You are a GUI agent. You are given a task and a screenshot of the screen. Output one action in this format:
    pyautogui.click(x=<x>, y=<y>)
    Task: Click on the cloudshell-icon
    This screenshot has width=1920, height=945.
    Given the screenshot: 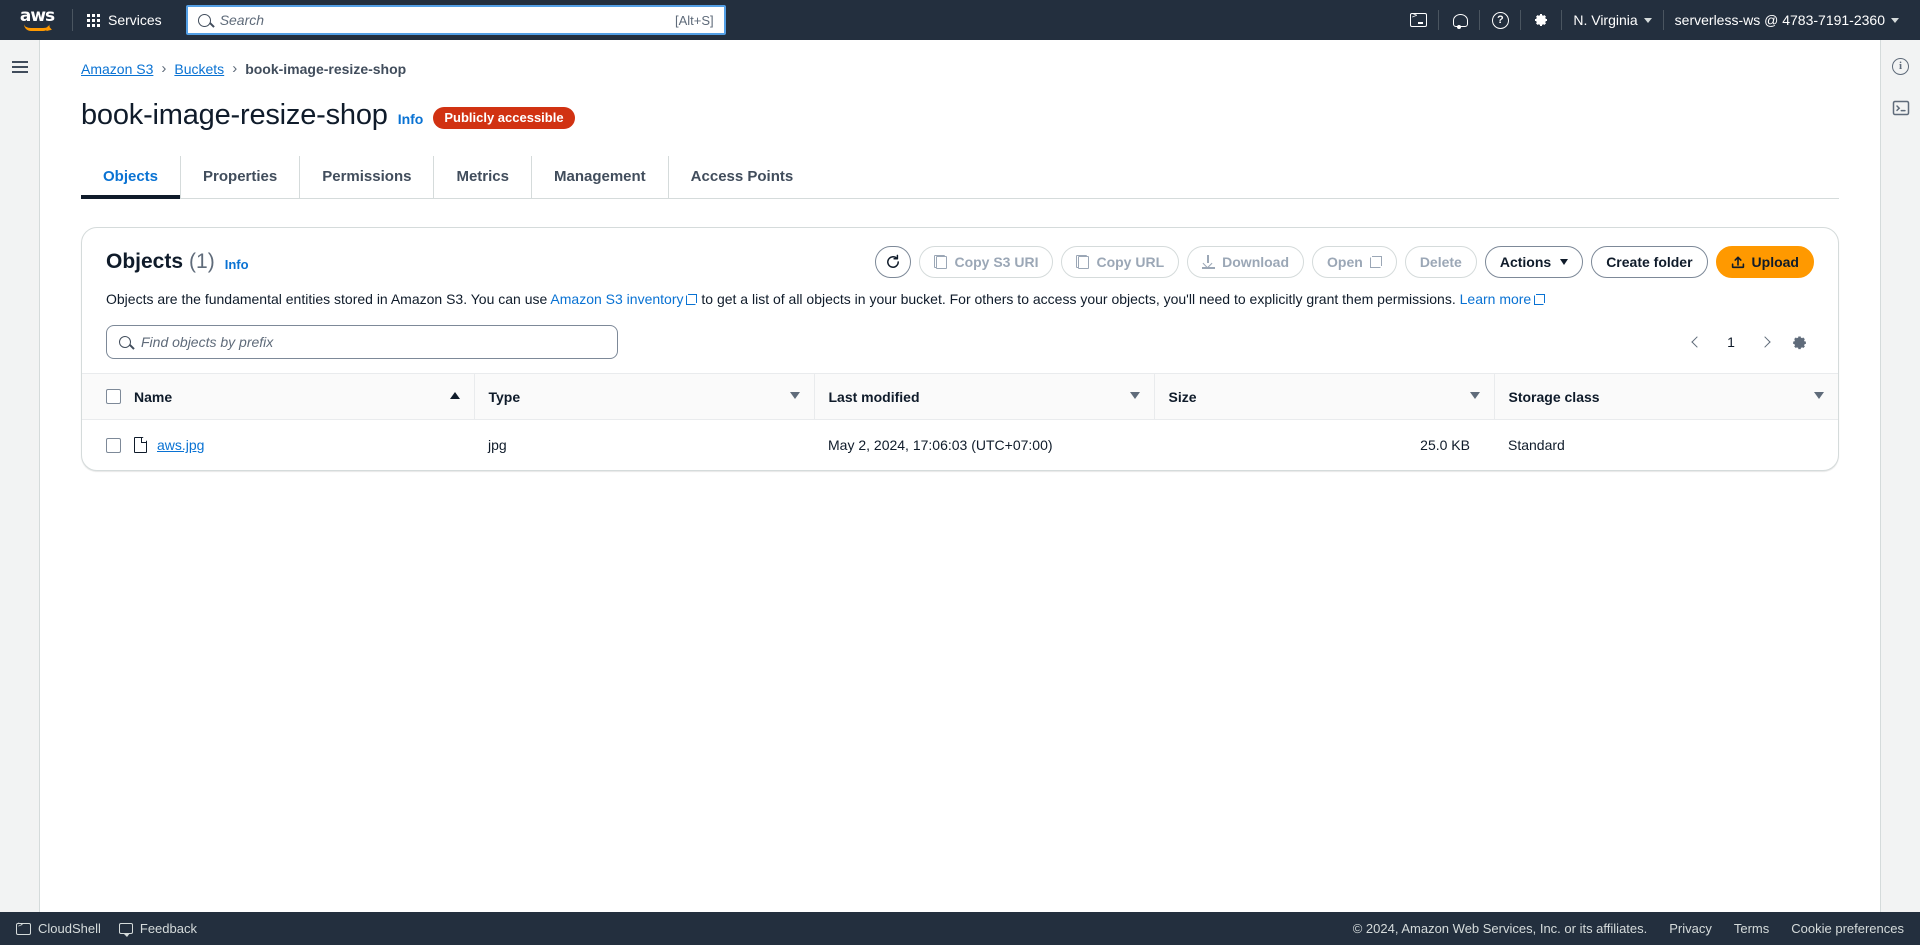 What is the action you would take?
    pyautogui.click(x=1418, y=20)
    